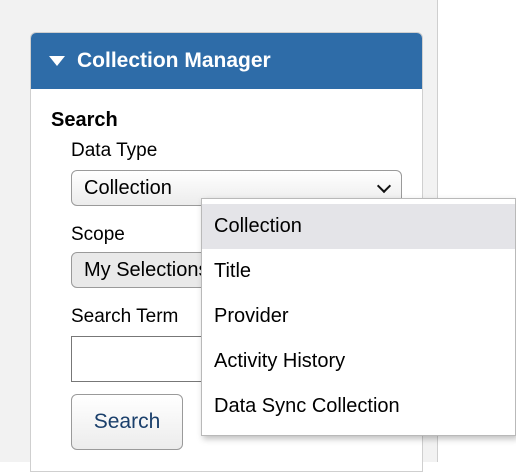 The height and width of the screenshot is (472, 516). What do you see at coordinates (384, 186) in the screenshot?
I see `chevron-down-icon` at bounding box center [384, 186].